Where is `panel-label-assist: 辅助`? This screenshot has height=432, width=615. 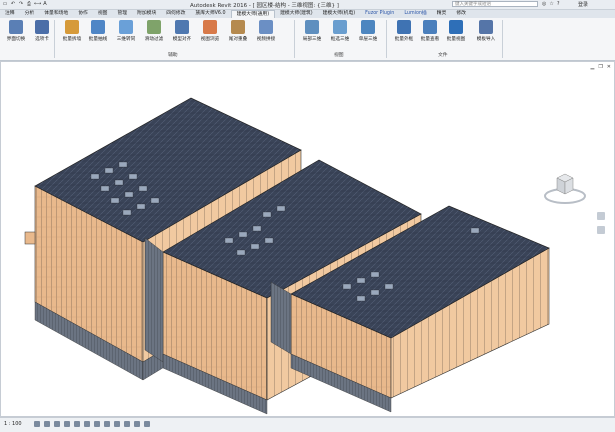
panel-label-assist: 辅助 is located at coordinates (173, 55).